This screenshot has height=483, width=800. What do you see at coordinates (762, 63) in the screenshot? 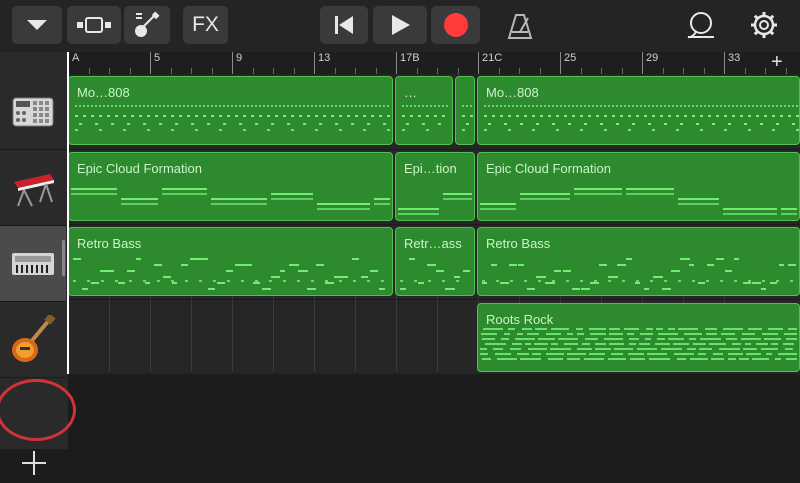
I see `ruler-bar-marker: 33` at bounding box center [762, 63].